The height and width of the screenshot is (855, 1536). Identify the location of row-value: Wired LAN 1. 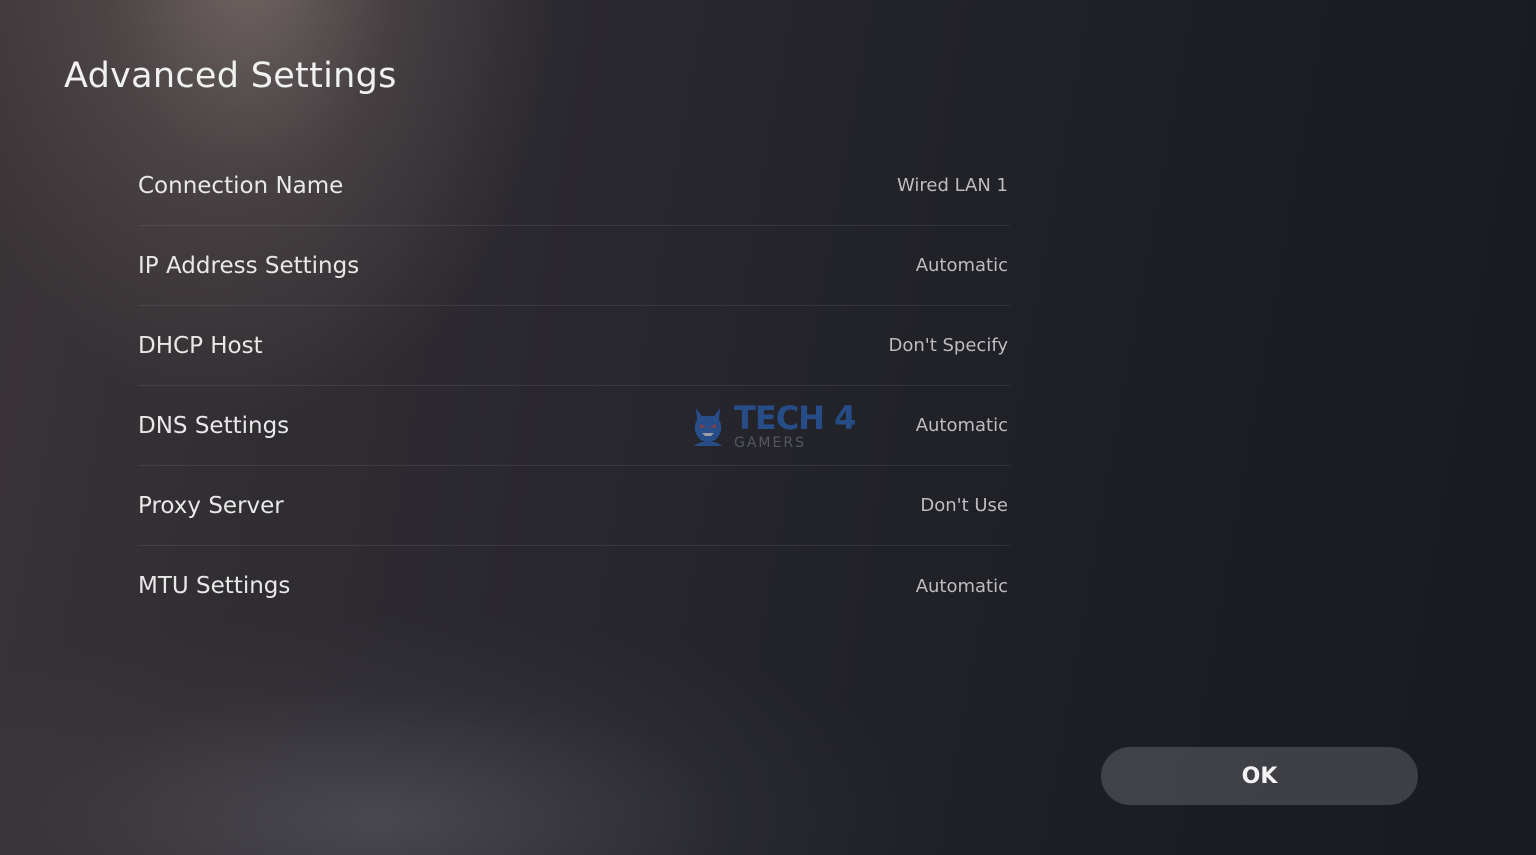
(952, 185).